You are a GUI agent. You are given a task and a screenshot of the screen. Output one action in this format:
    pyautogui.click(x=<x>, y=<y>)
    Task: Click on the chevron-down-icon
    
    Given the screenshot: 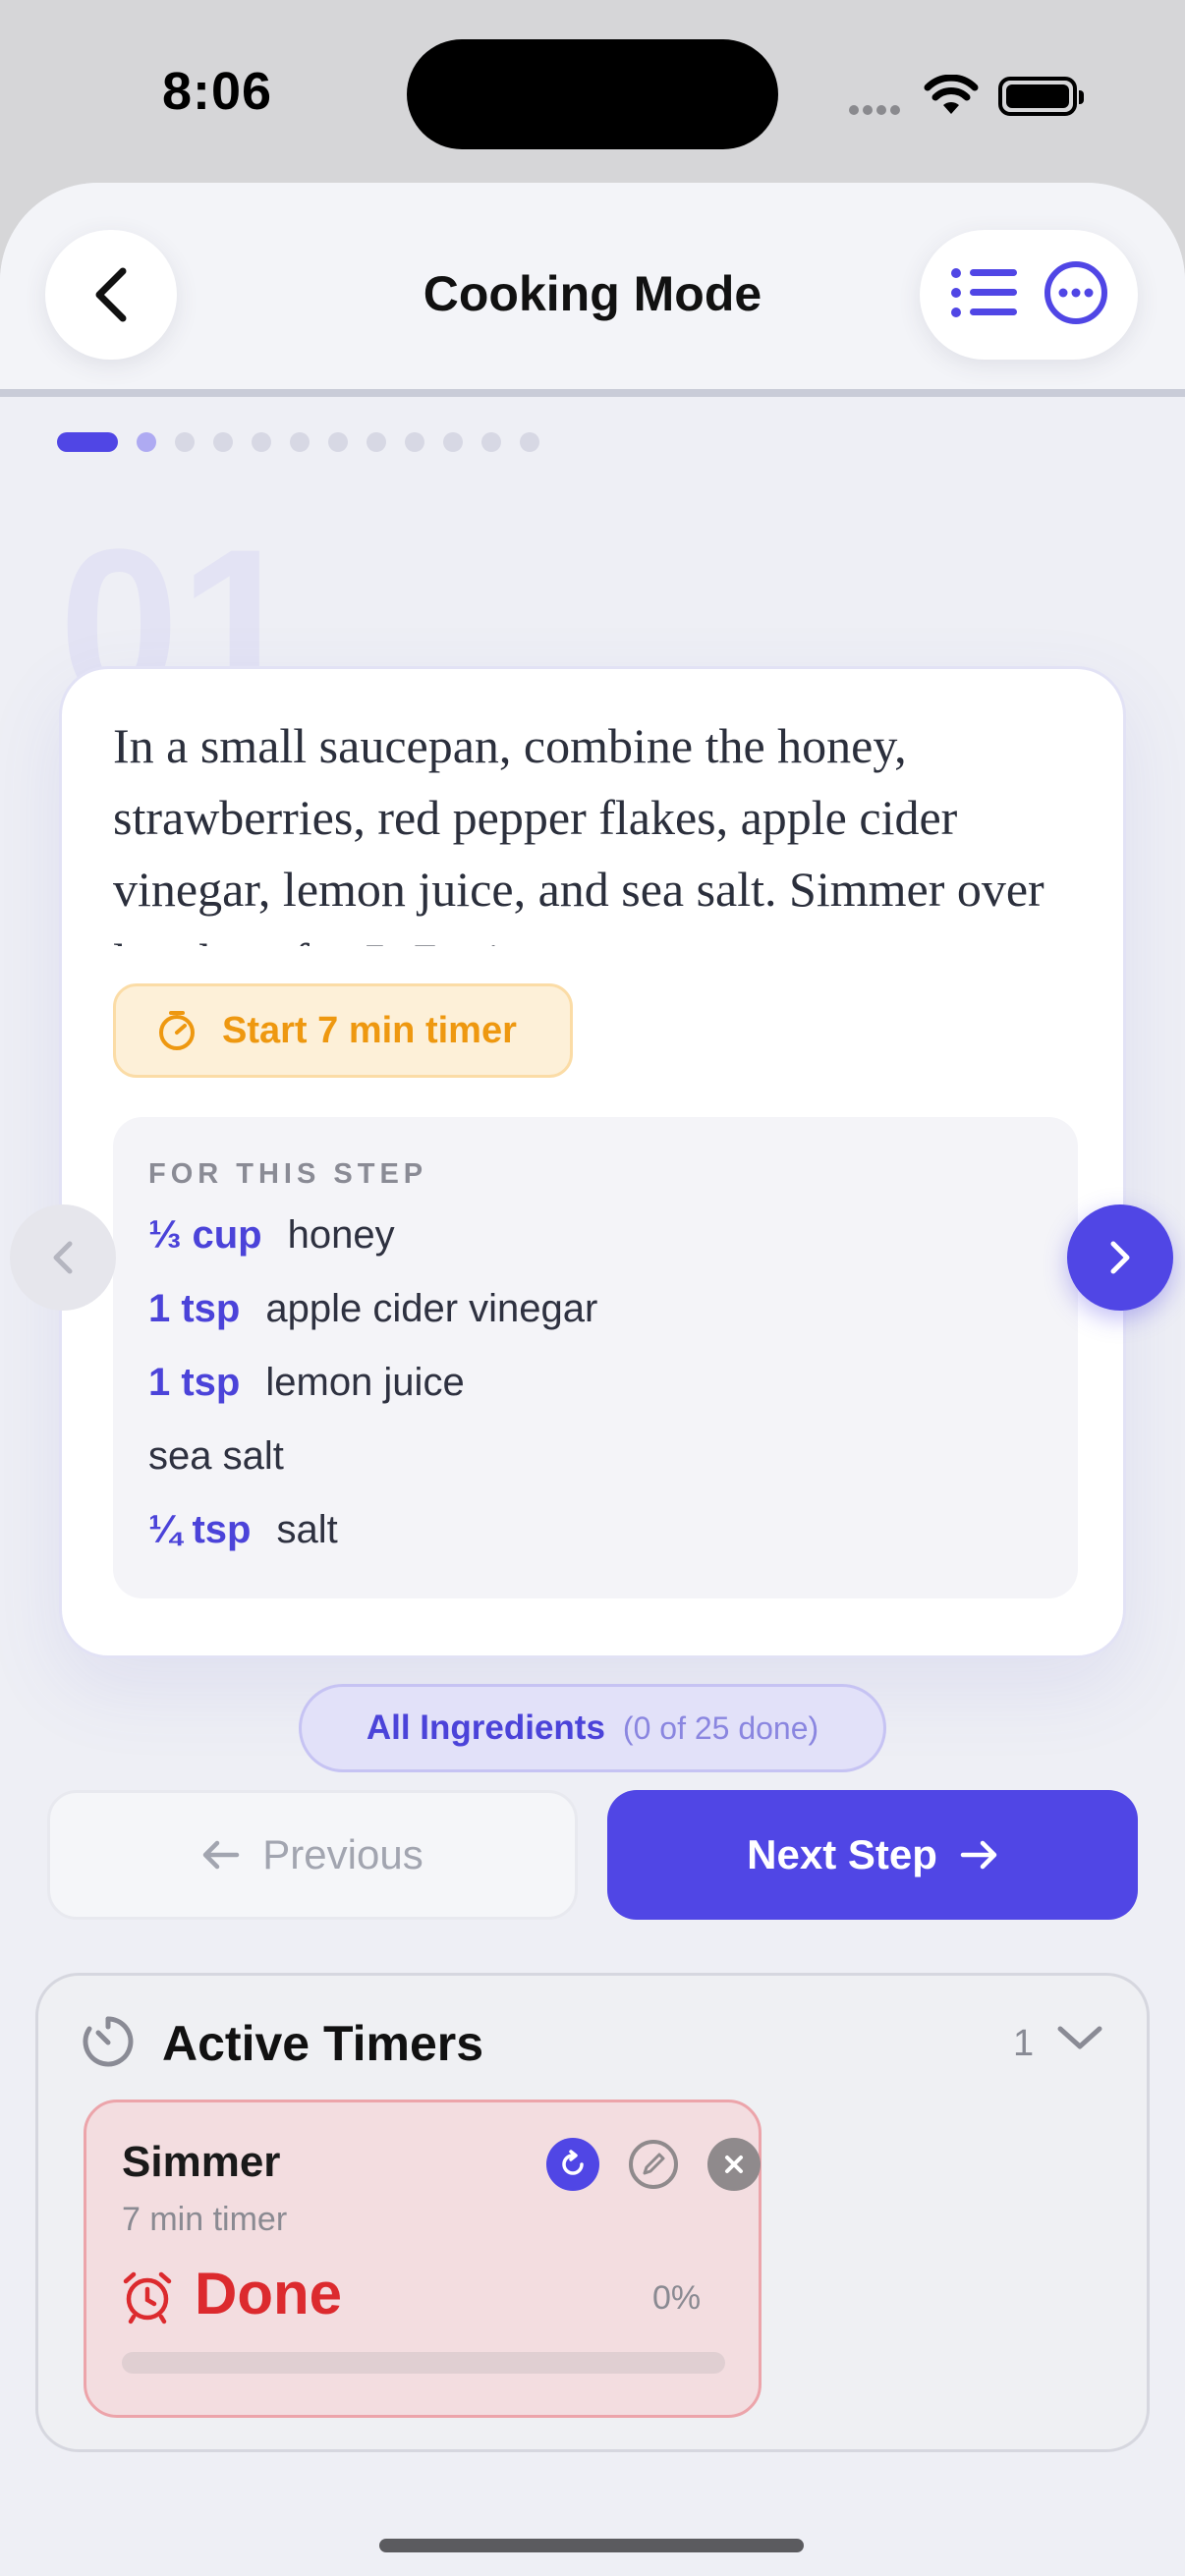 What is the action you would take?
    pyautogui.click(x=1080, y=2037)
    